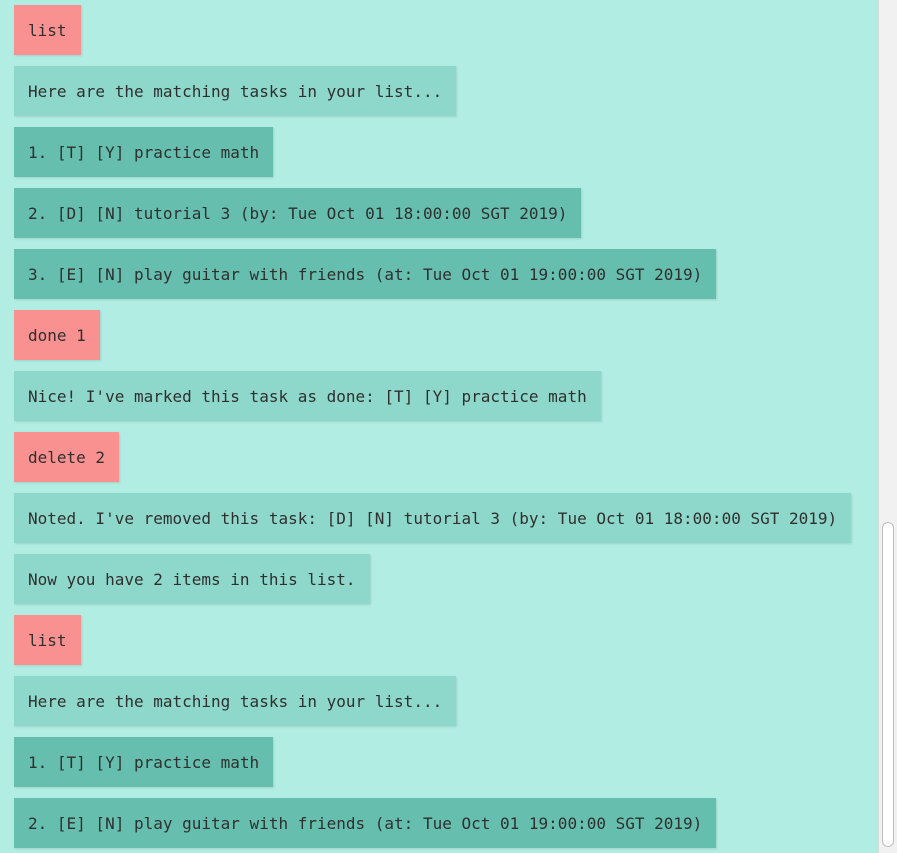  I want to click on user-message: delete 2, so click(67, 457).